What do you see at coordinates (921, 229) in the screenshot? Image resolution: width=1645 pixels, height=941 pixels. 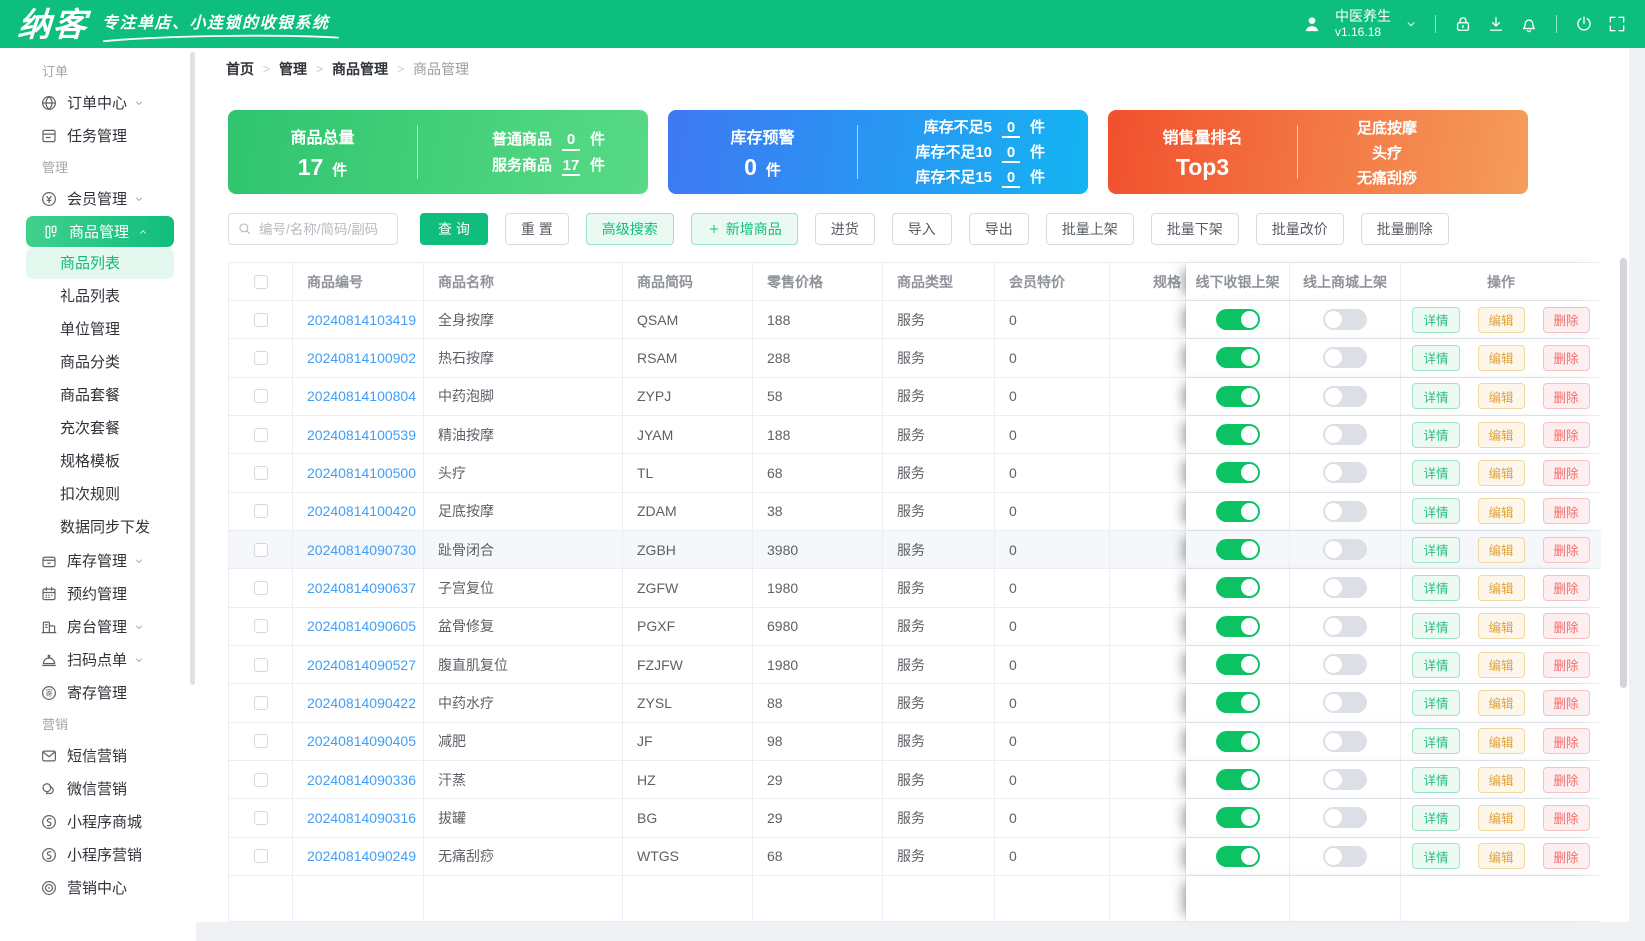 I see `import-button: 导入` at bounding box center [921, 229].